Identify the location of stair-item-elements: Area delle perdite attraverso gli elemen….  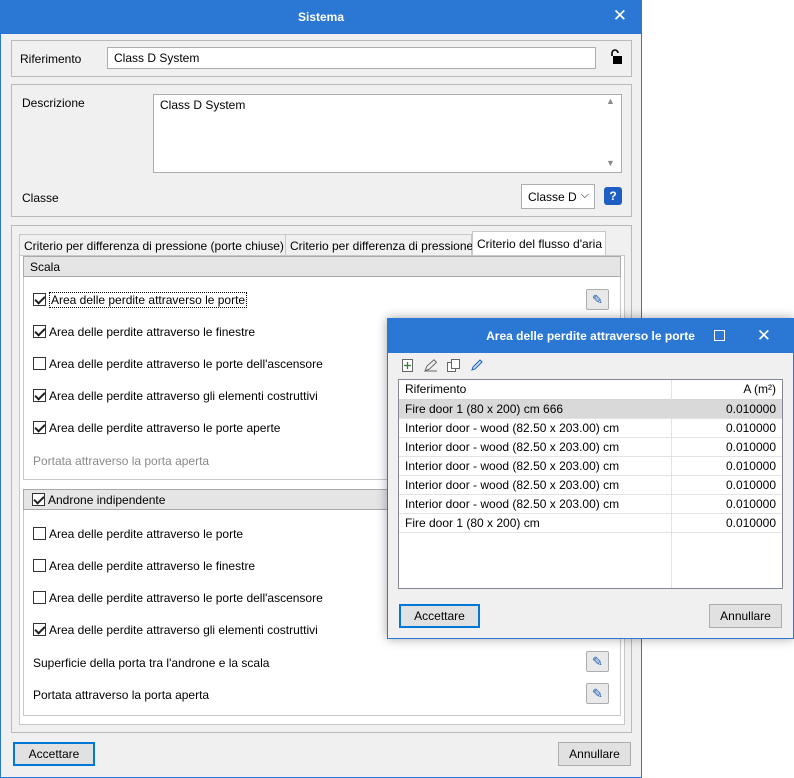
(175, 396).